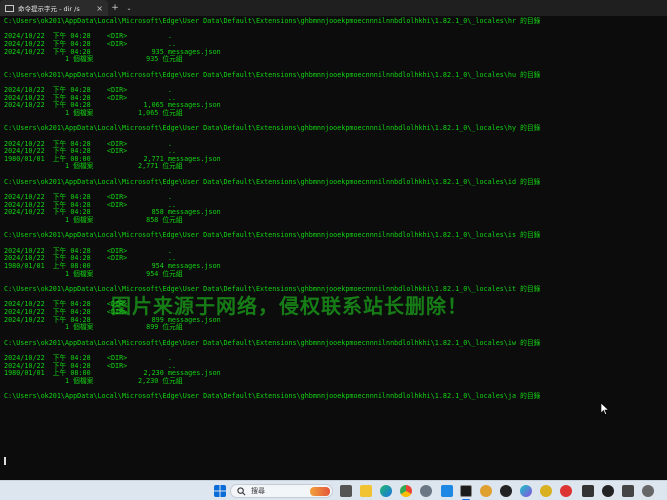 Image resolution: width=667 pixels, height=500 pixels. I want to click on mouse-pointer-icon, so click(605, 409).